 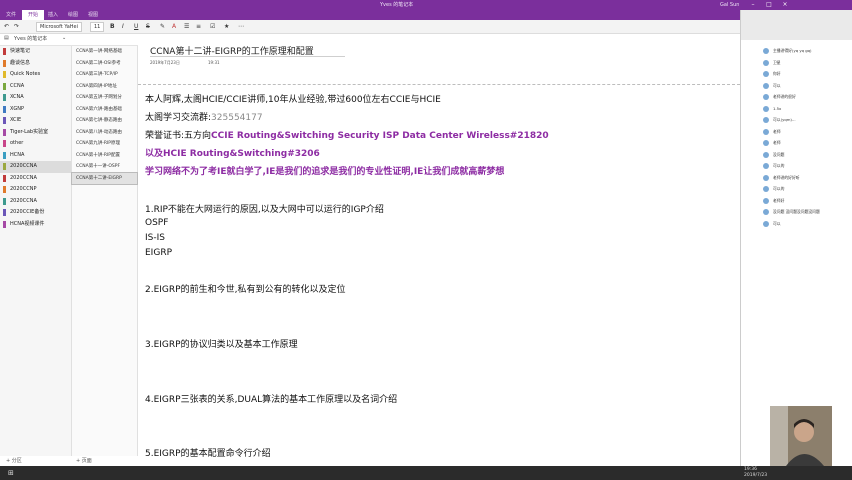 What do you see at coordinates (237, 118) in the screenshot?
I see `qq-group-number: 325554177` at bounding box center [237, 118].